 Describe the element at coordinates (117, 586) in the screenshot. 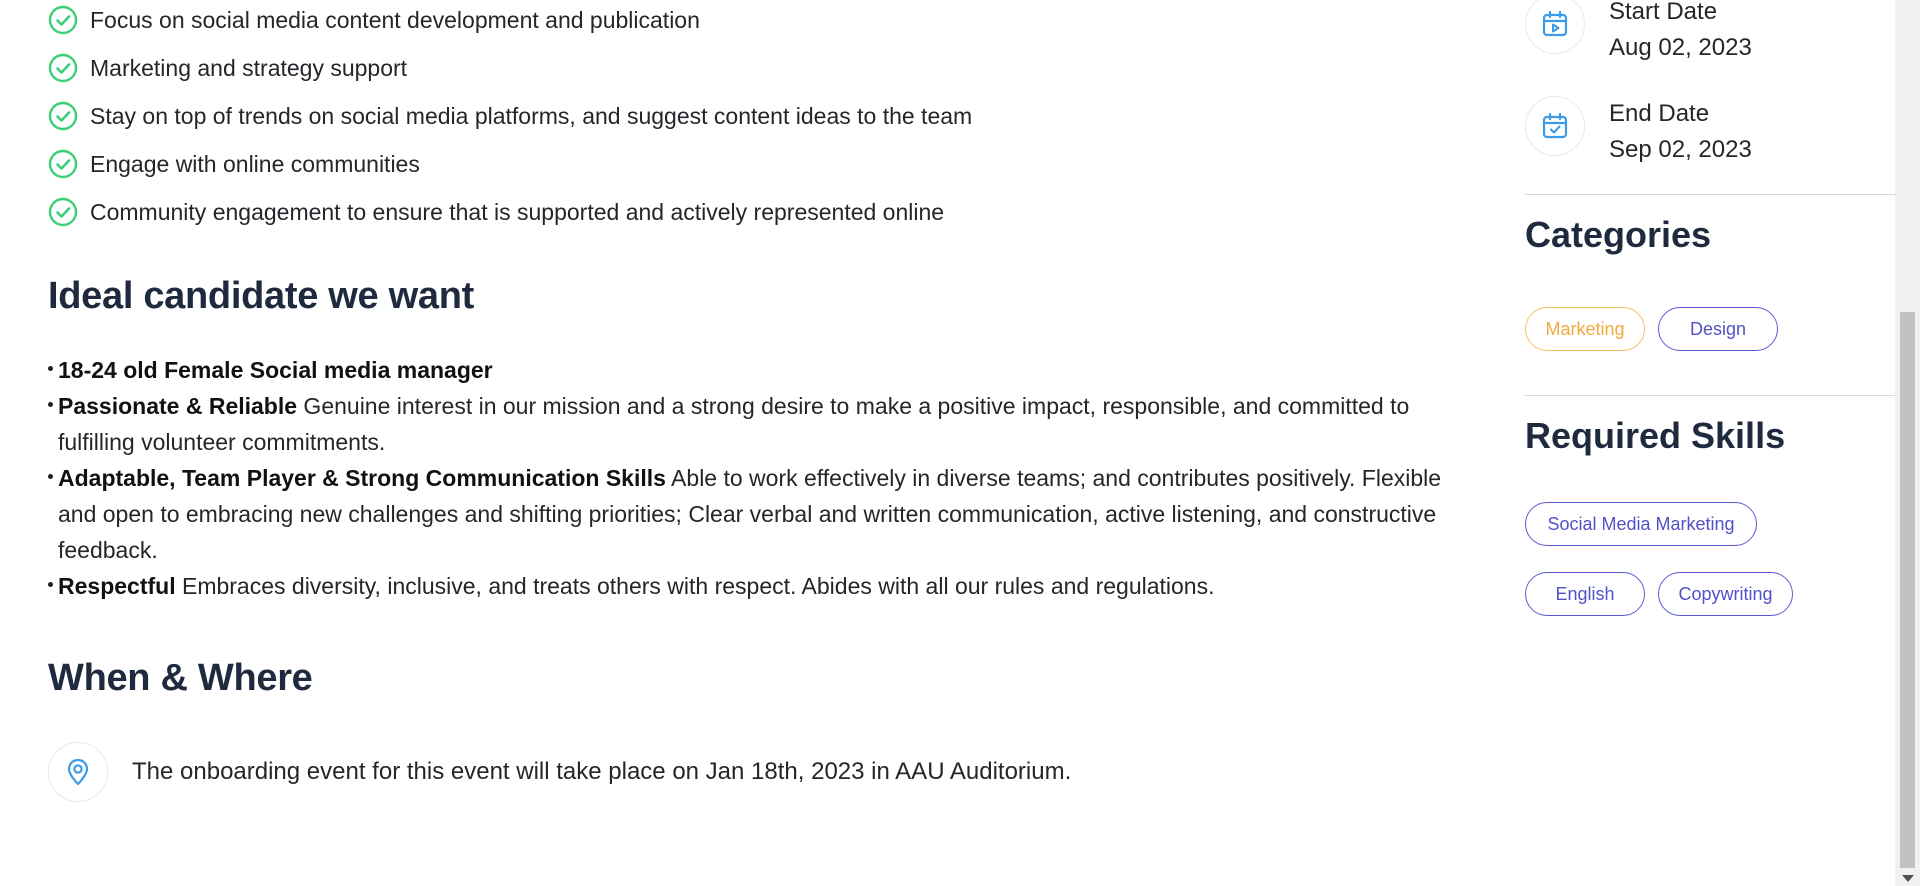

I see `ideal-item-bold: Respectful` at that location.